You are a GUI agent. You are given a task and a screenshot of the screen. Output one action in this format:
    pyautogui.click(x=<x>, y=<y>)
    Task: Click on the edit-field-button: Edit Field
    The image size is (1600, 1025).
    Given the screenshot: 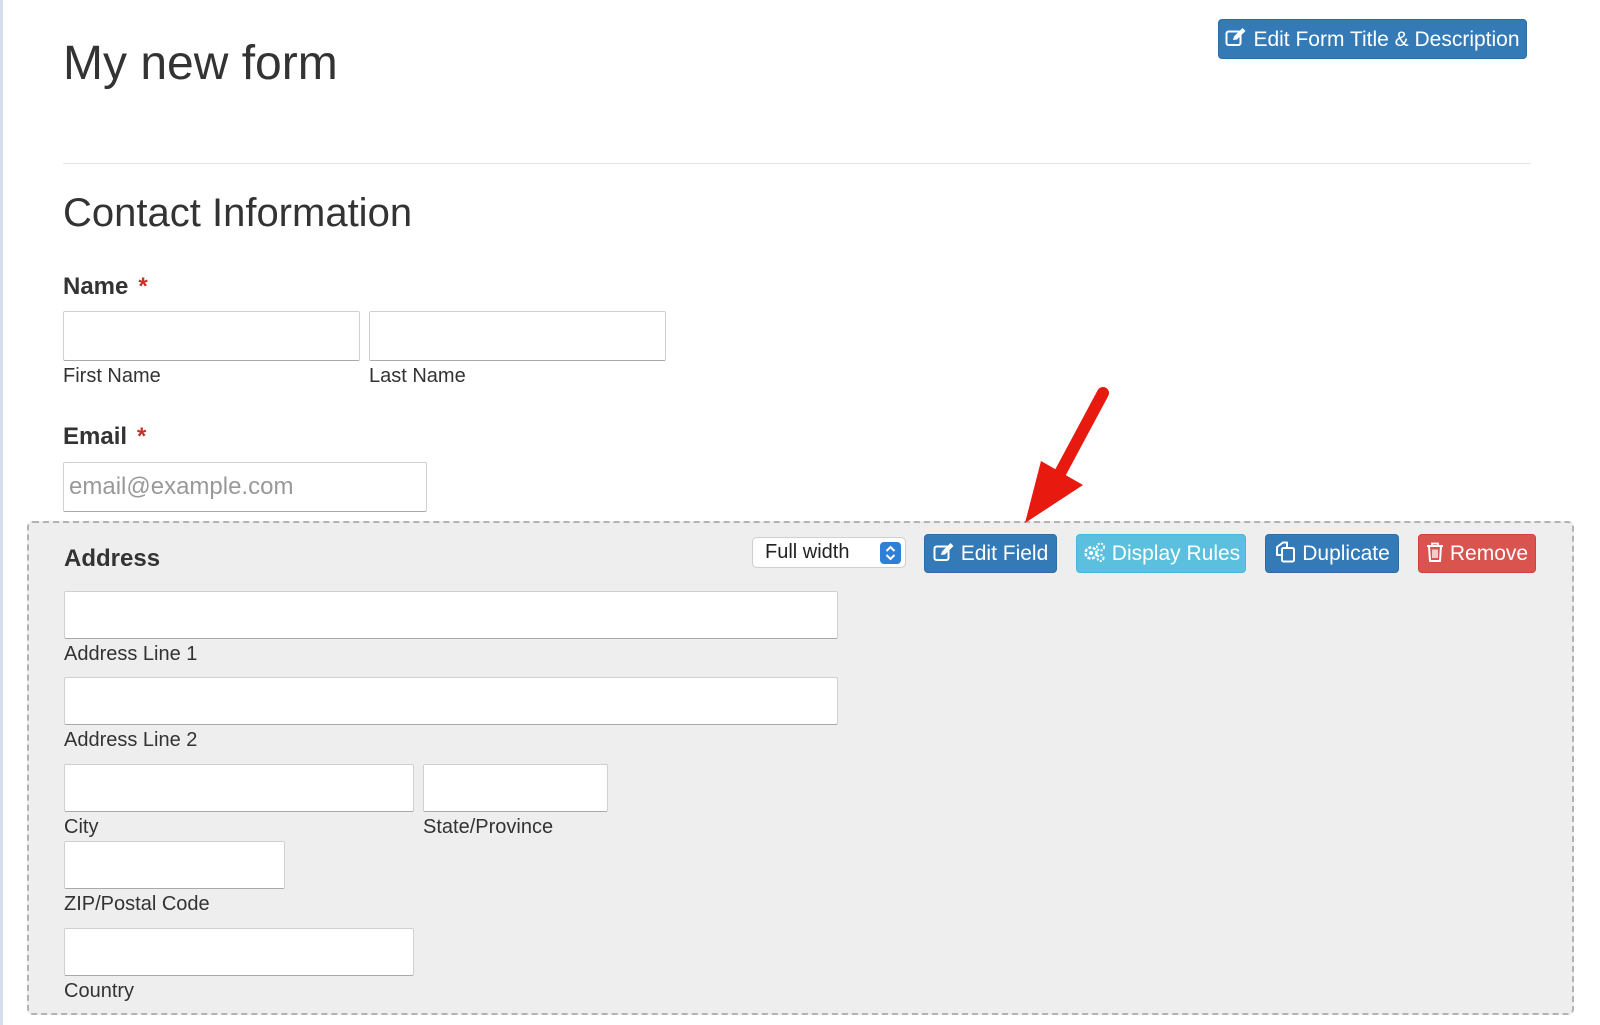 What is the action you would take?
    pyautogui.click(x=990, y=553)
    